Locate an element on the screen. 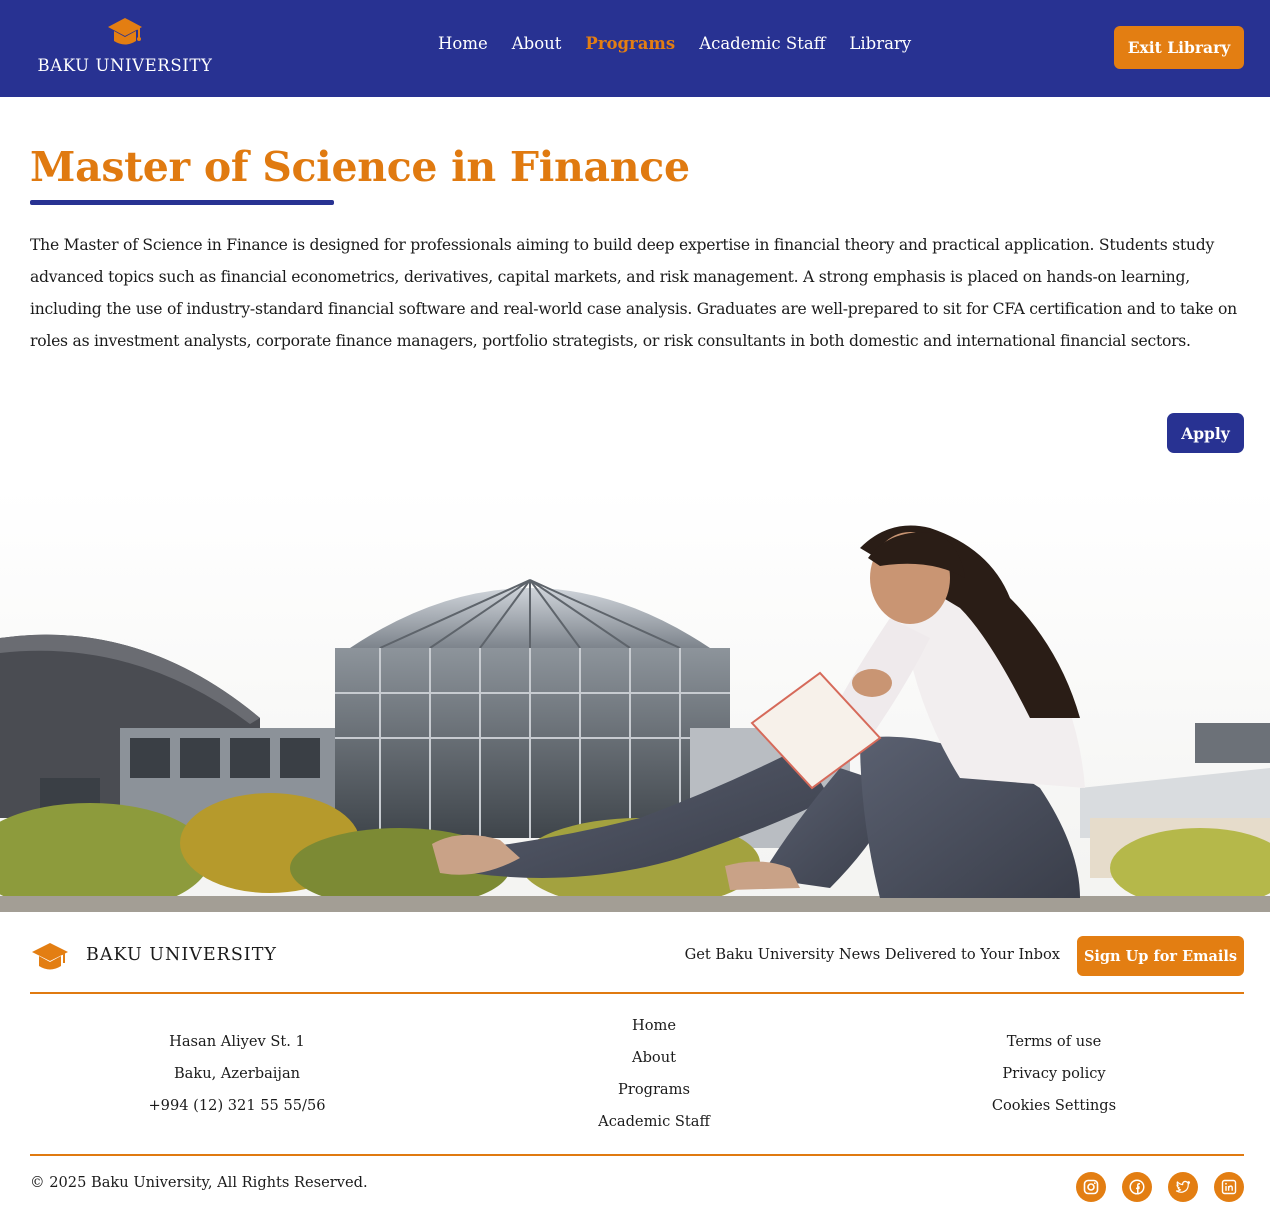  nav-academic-staff: Academic Staff is located at coordinates (762, 47).